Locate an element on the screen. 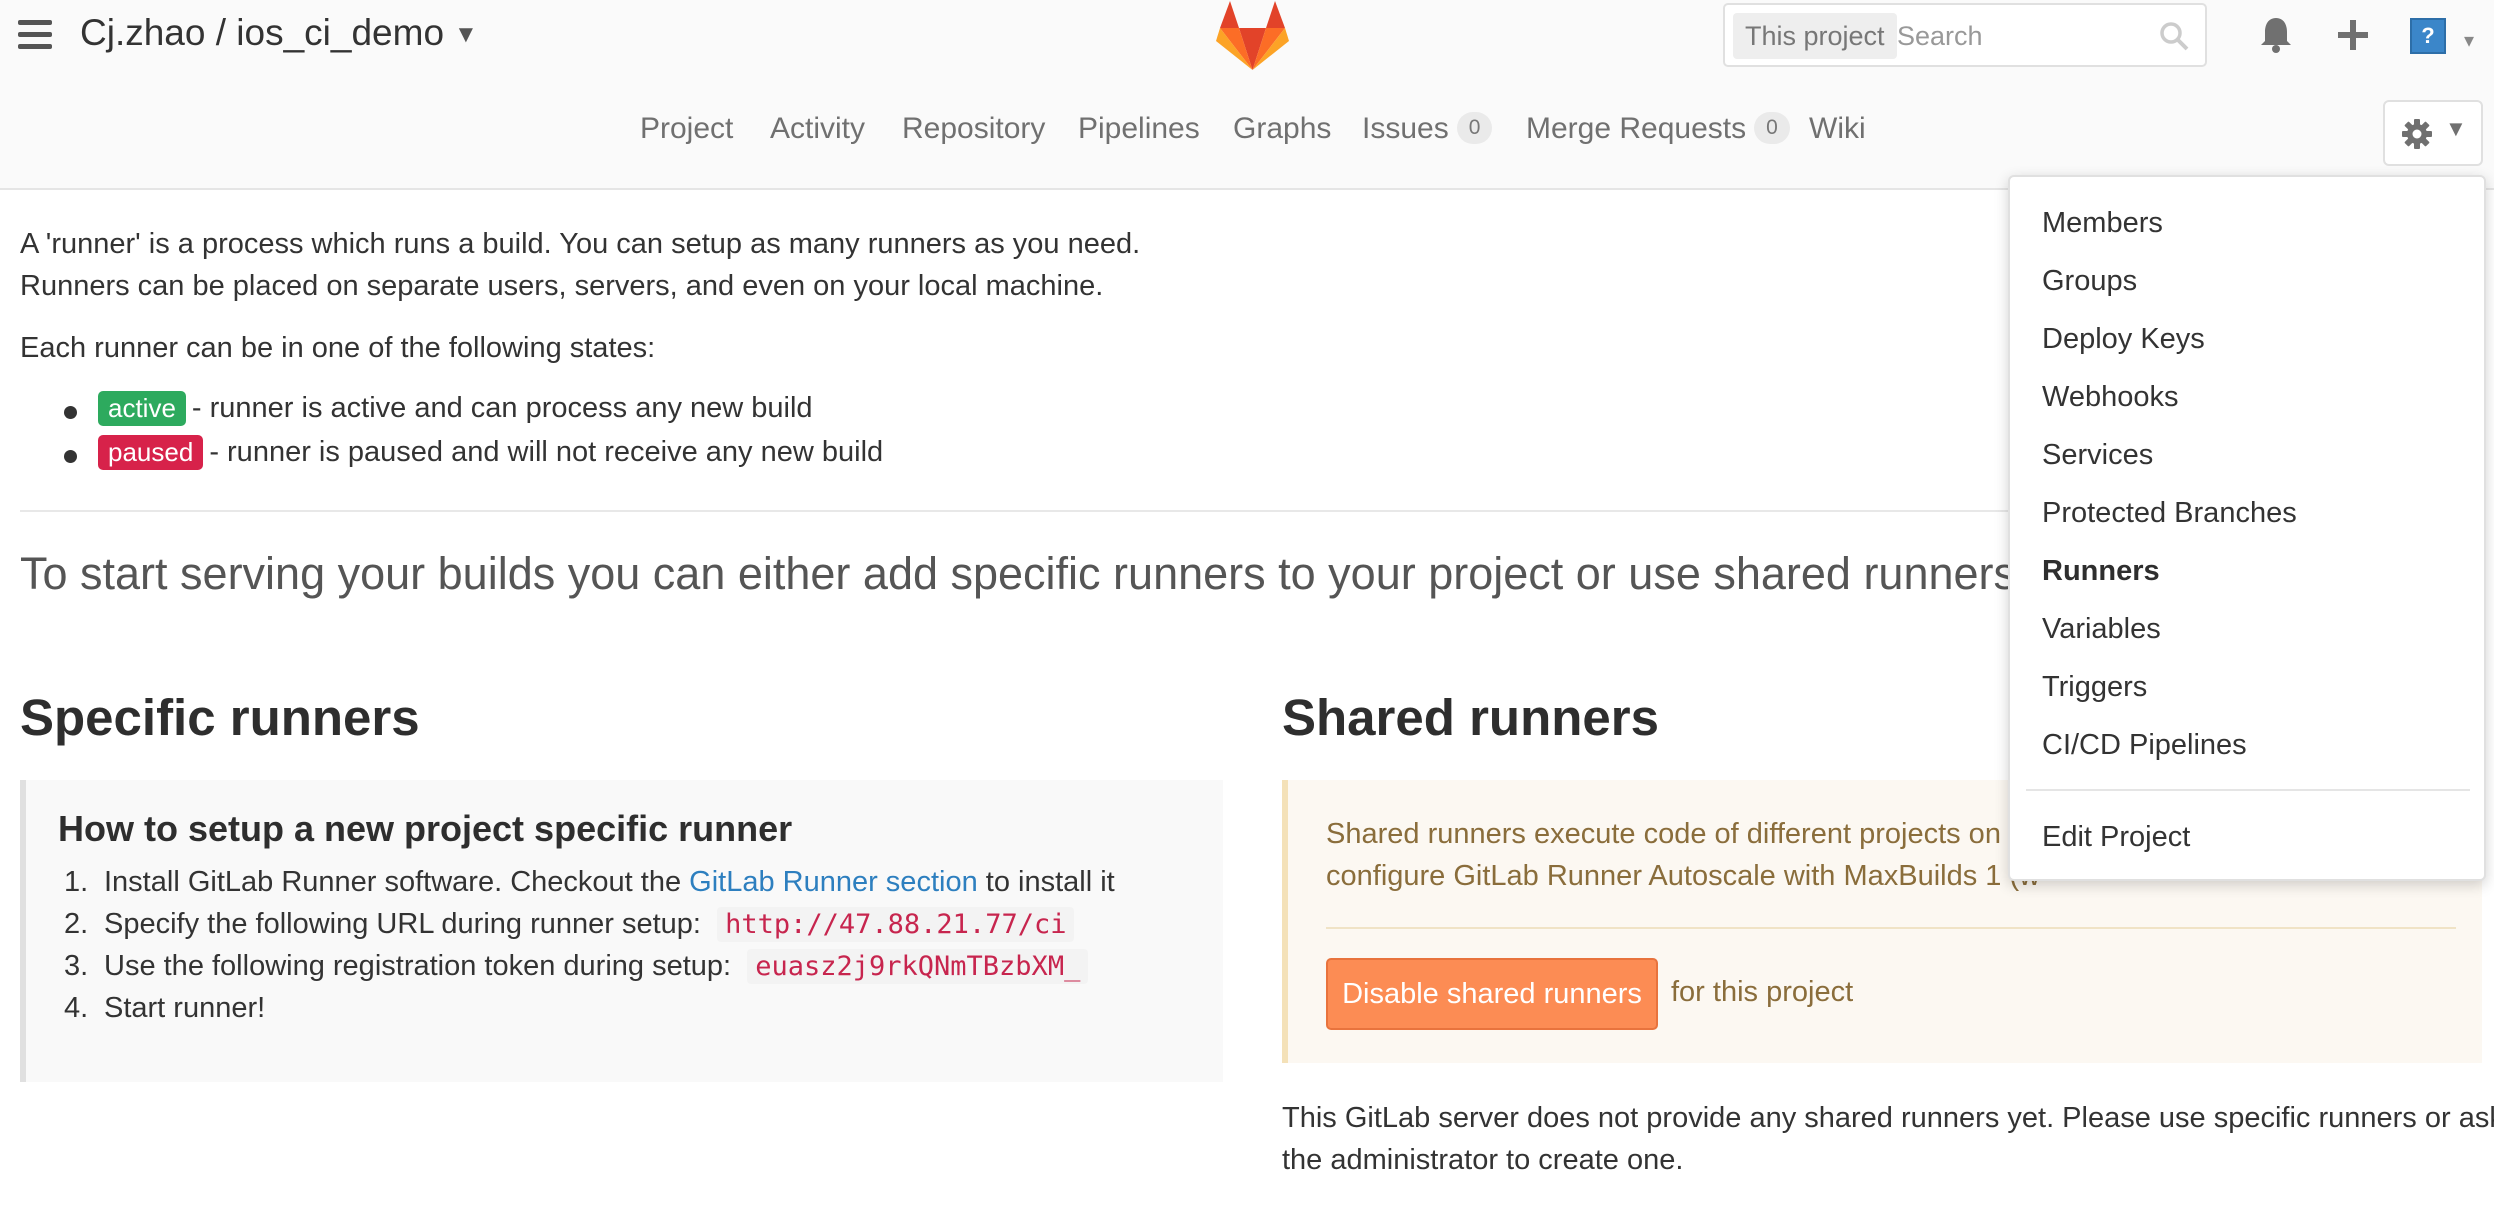 The height and width of the screenshot is (1222, 2494). gitlab-runner-section-link: GitLab Runner section is located at coordinates (833, 882).